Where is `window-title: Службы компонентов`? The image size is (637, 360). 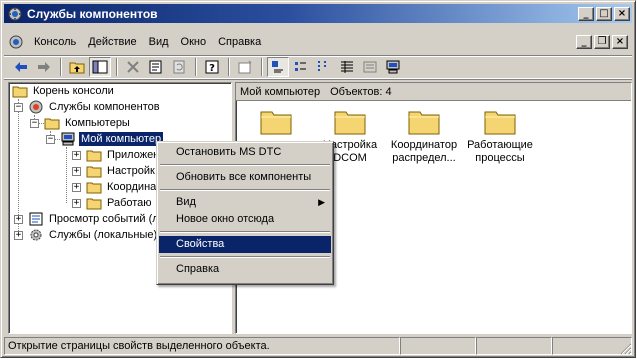
window-title: Службы компонентов is located at coordinates (92, 13).